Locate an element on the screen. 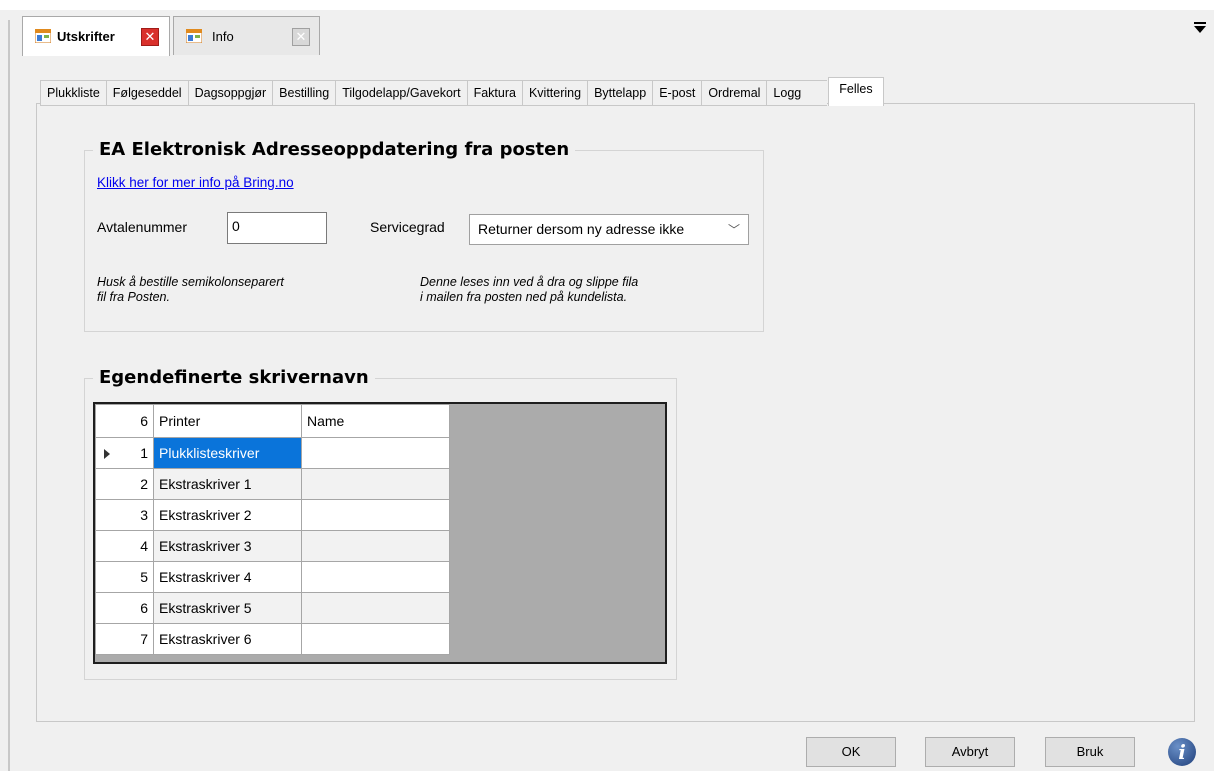 This screenshot has width=1214, height=771. table-row: 5 Ekstraskriver 4 is located at coordinates (272, 577).